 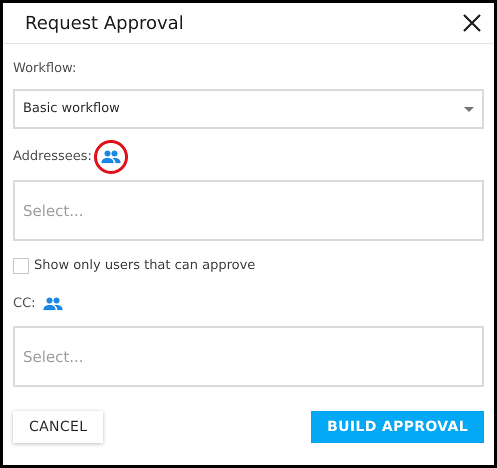 I want to click on close-icon, so click(x=472, y=23).